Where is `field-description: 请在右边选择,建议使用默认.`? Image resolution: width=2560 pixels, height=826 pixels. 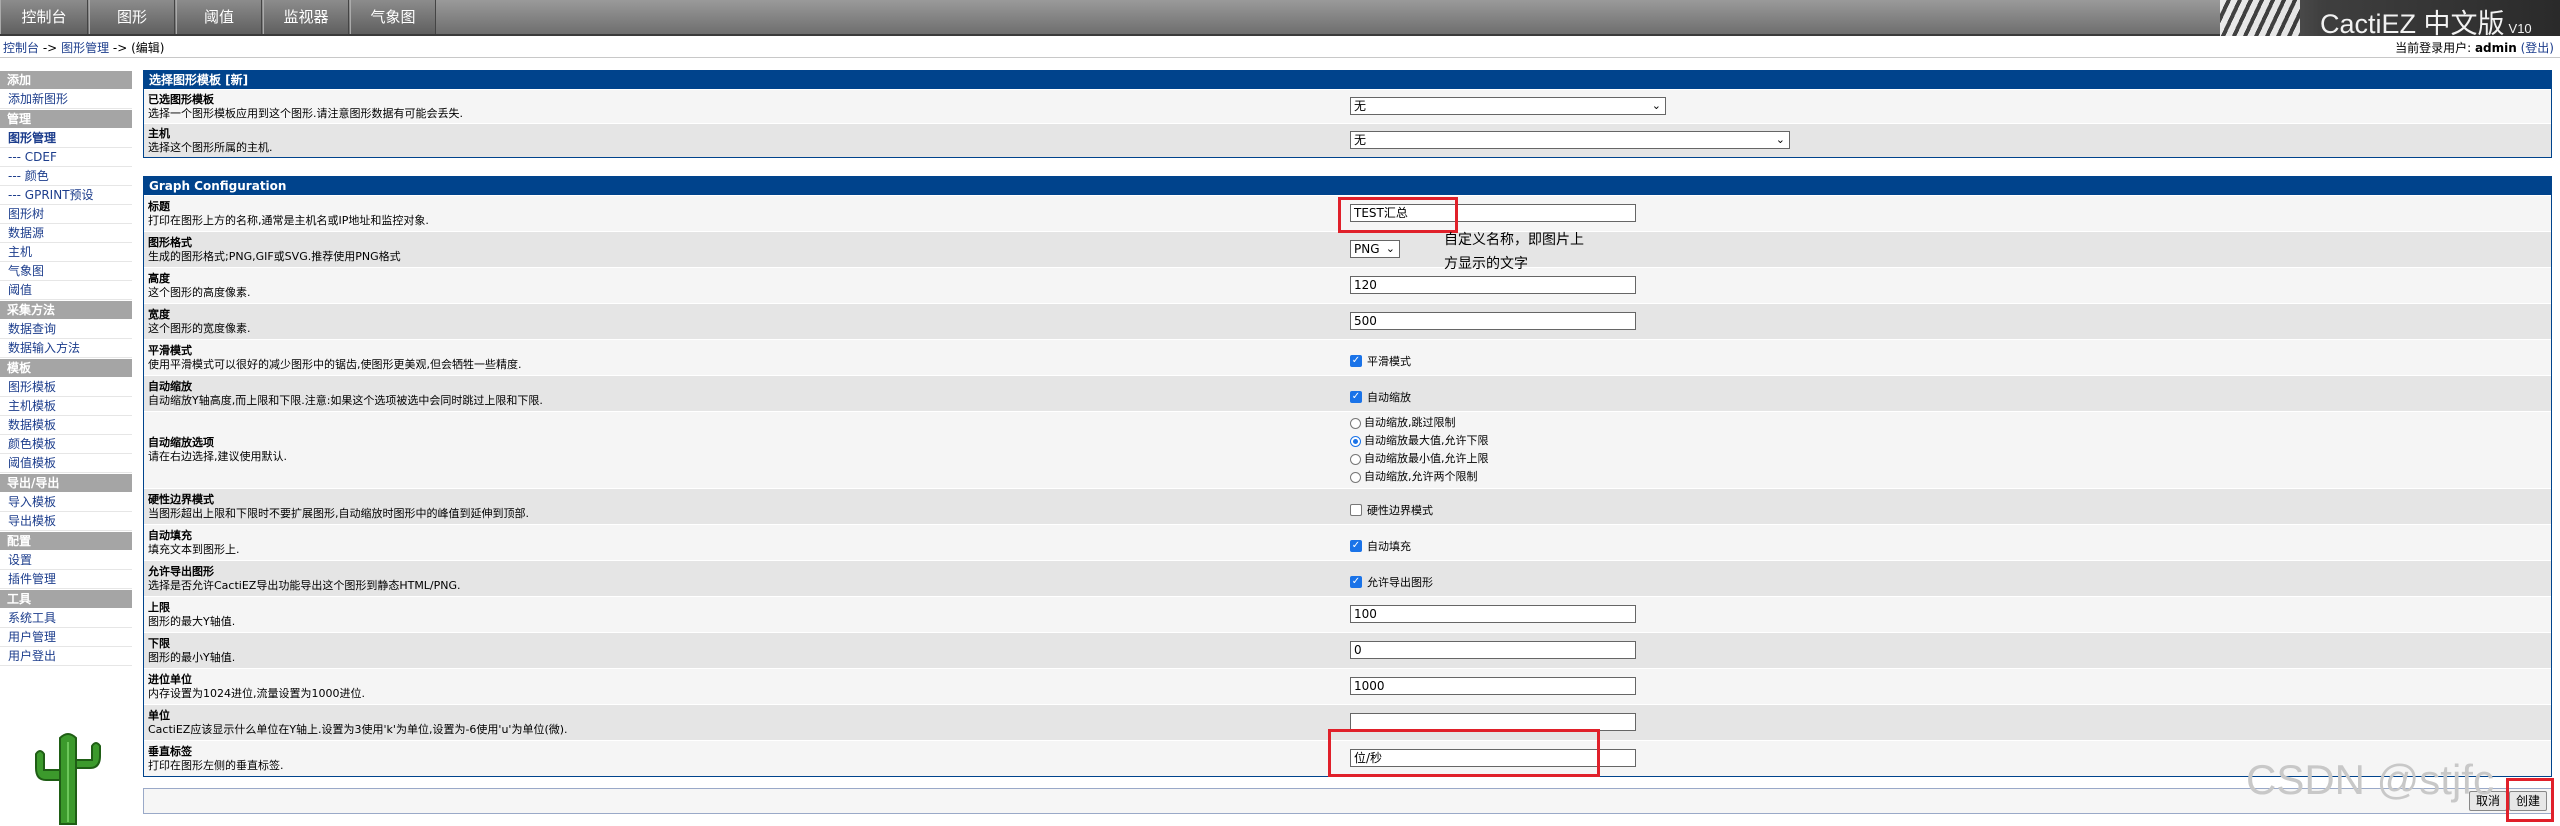 field-description: 请在右边选择,建议使用默认. is located at coordinates (217, 456).